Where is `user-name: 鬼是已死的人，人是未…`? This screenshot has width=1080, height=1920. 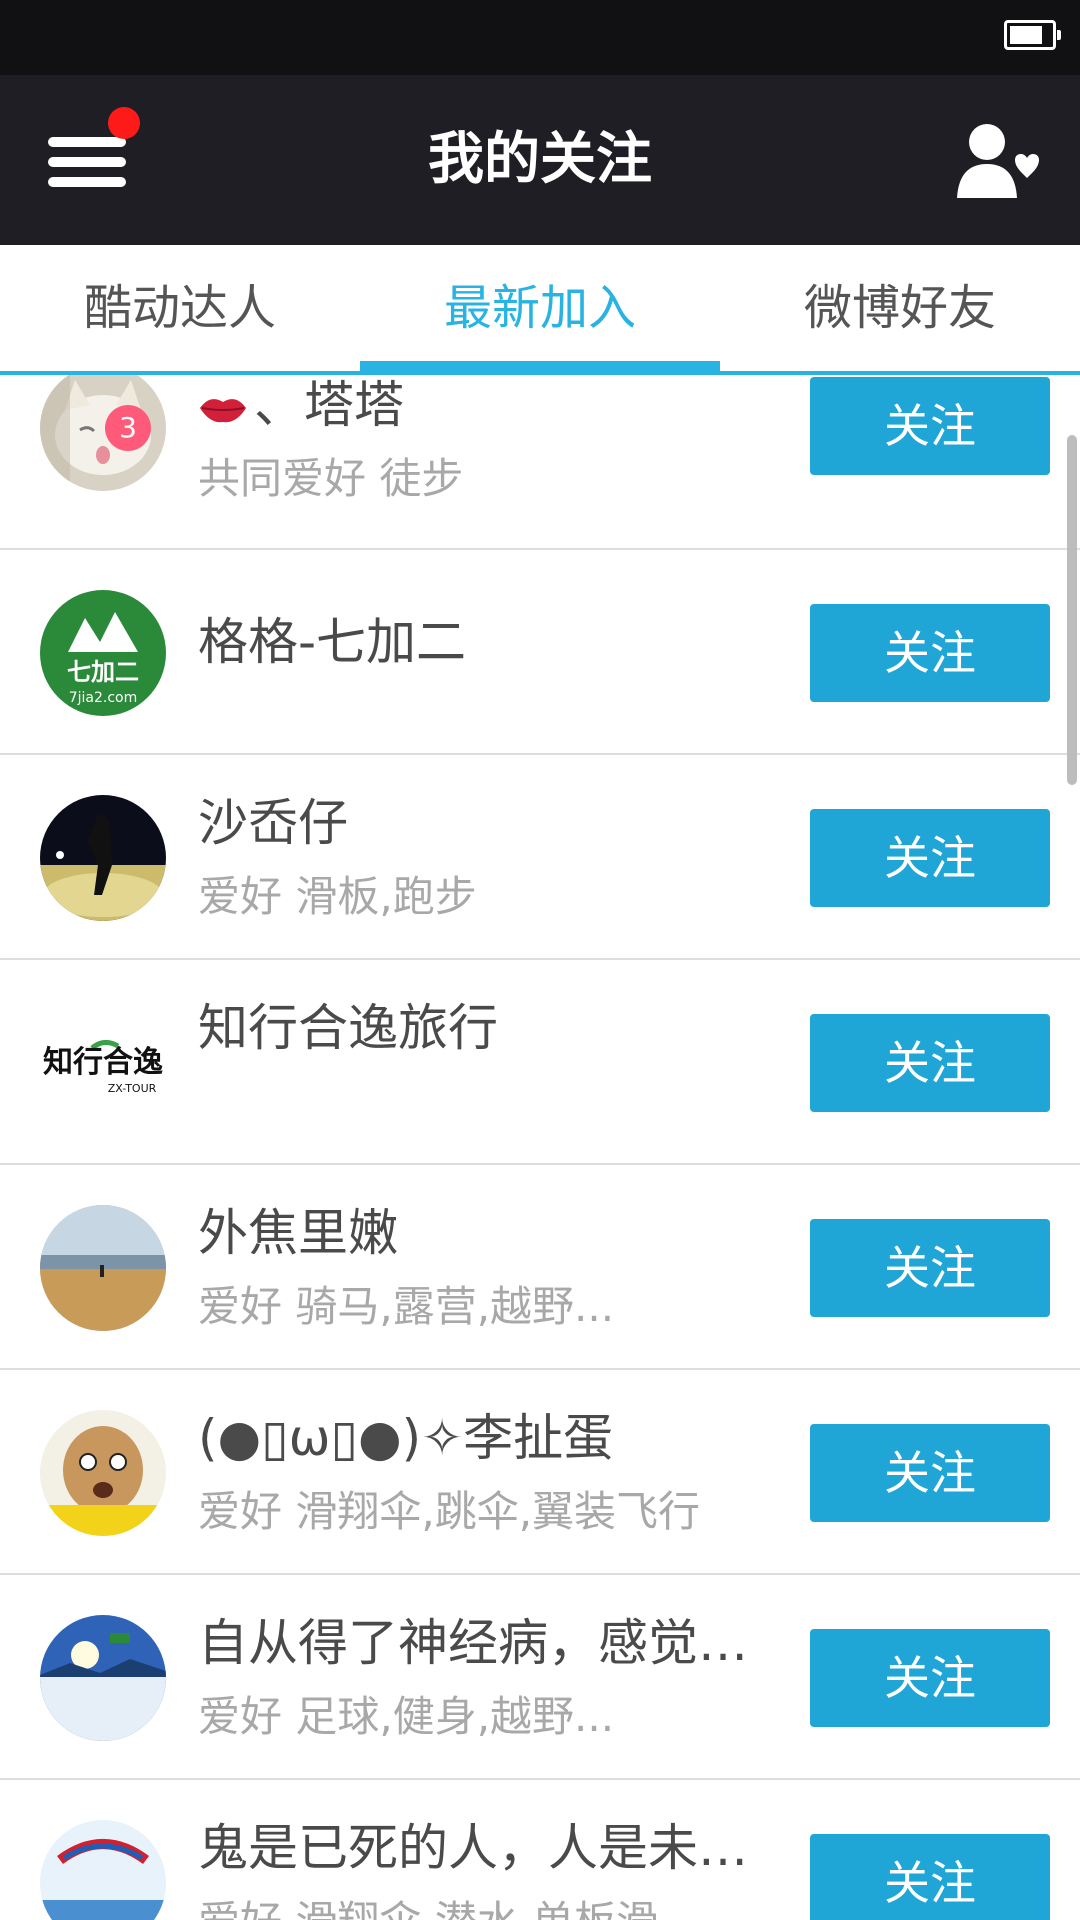
user-name: 鬼是已死的人，人是未… is located at coordinates (473, 1848).